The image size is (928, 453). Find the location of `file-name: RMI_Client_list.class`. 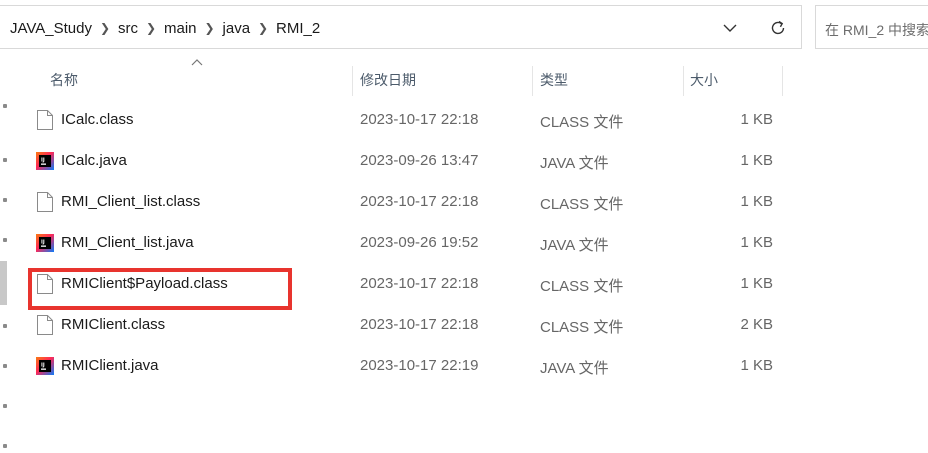

file-name: RMI_Client_list.class is located at coordinates (131, 201).